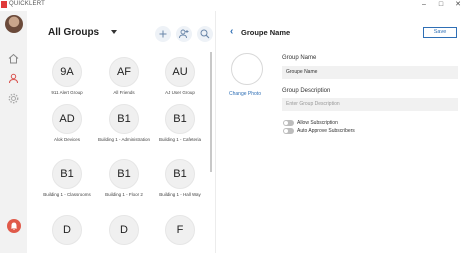  Describe the element at coordinates (67, 72) in the screenshot. I see `group-avatar: 9A` at that location.